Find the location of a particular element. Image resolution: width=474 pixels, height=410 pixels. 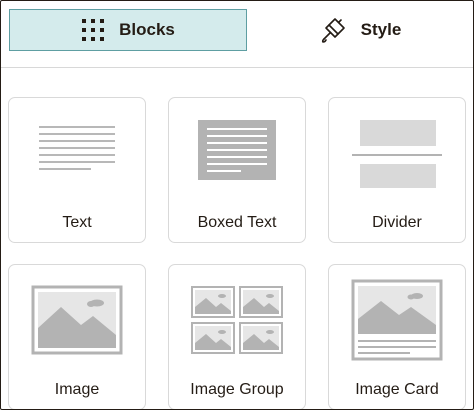

block-boxed-text: Boxed Text is located at coordinates (237, 170).